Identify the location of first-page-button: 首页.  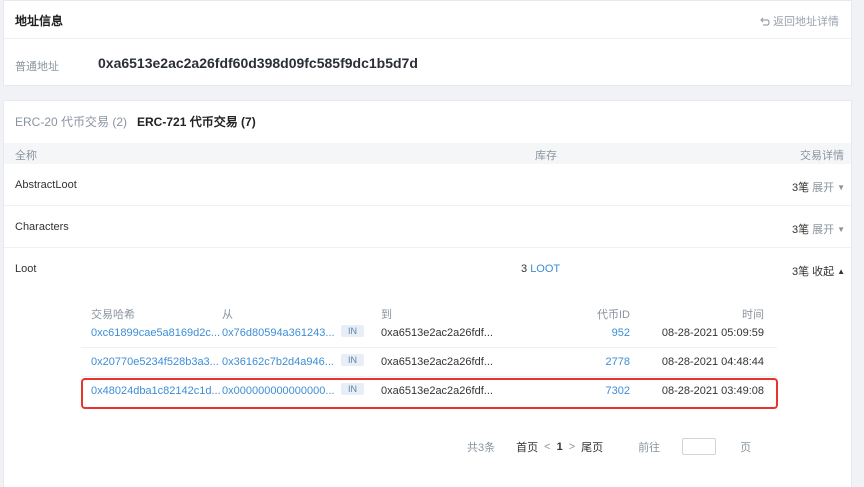
(527, 447).